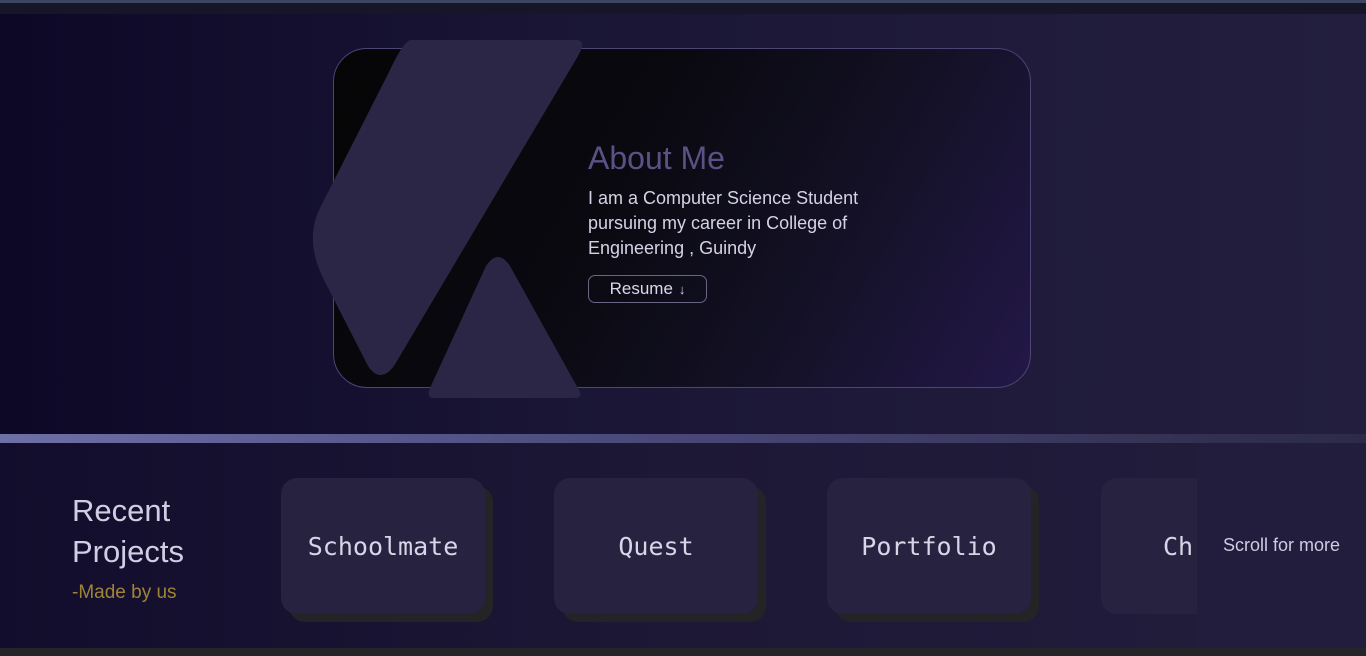 Image resolution: width=1366 pixels, height=656 pixels. What do you see at coordinates (124, 592) in the screenshot?
I see `projects-subtitle: -Made by us` at bounding box center [124, 592].